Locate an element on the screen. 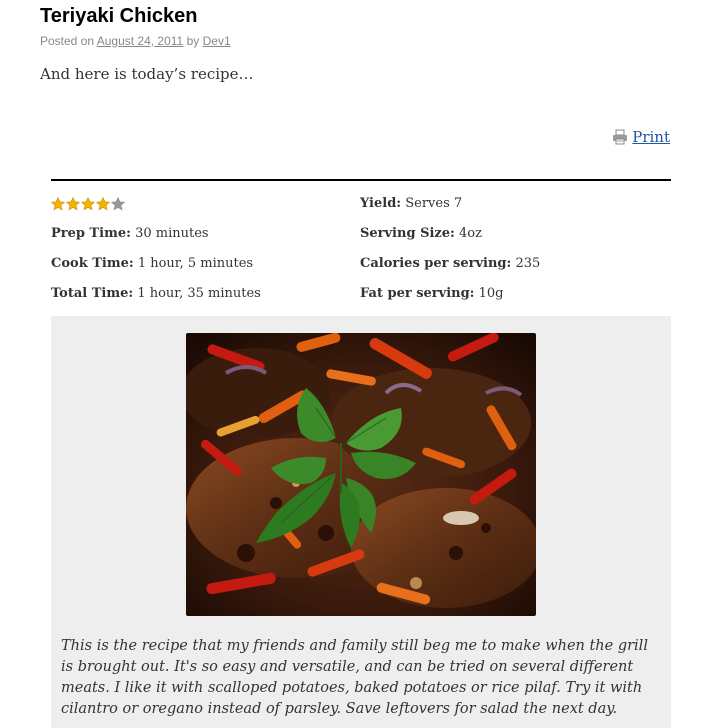 The height and width of the screenshot is (728, 728). yield: Yield: Serves 7 is located at coordinates (450, 204).